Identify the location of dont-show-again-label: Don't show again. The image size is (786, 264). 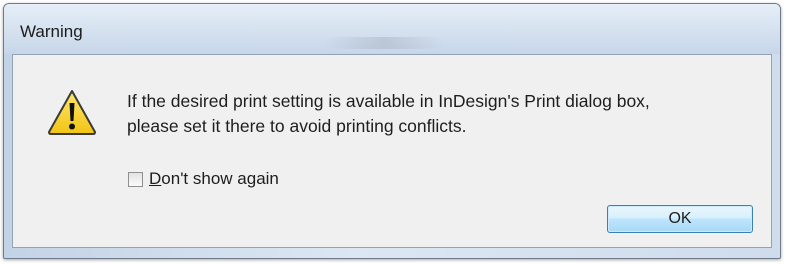
(214, 179).